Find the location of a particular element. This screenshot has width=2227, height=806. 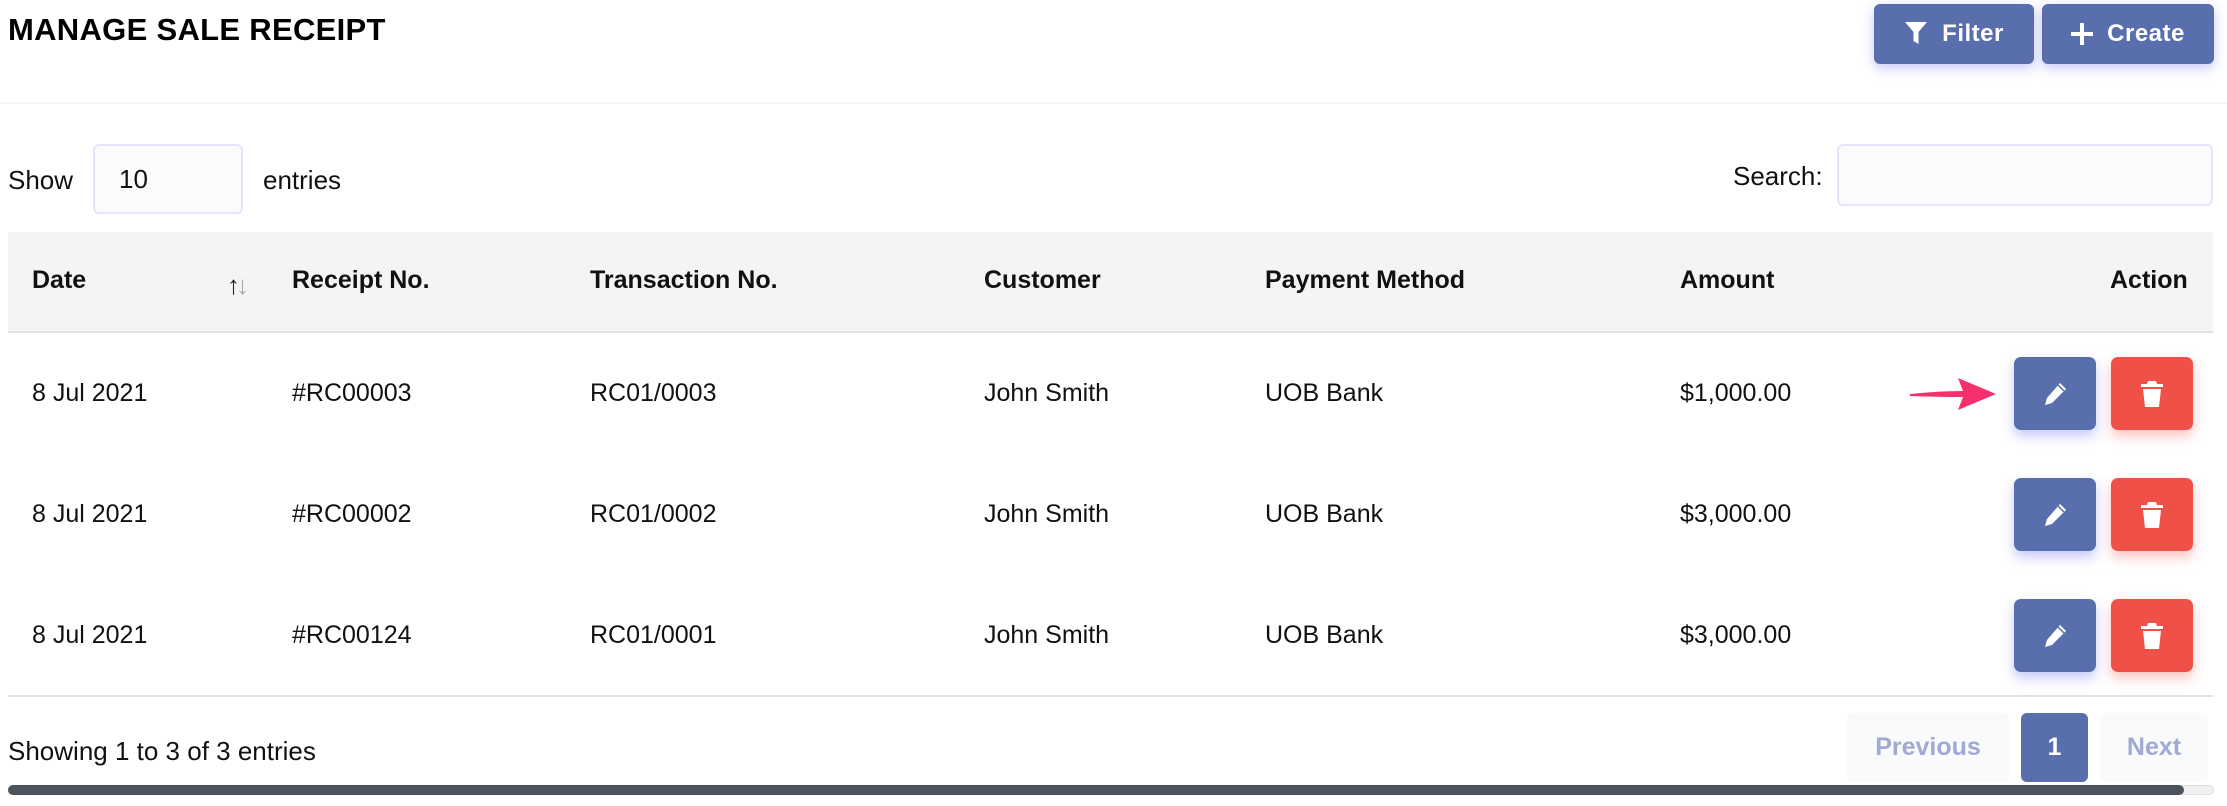

annotation-arrow-icon is located at coordinates (1953, 394).